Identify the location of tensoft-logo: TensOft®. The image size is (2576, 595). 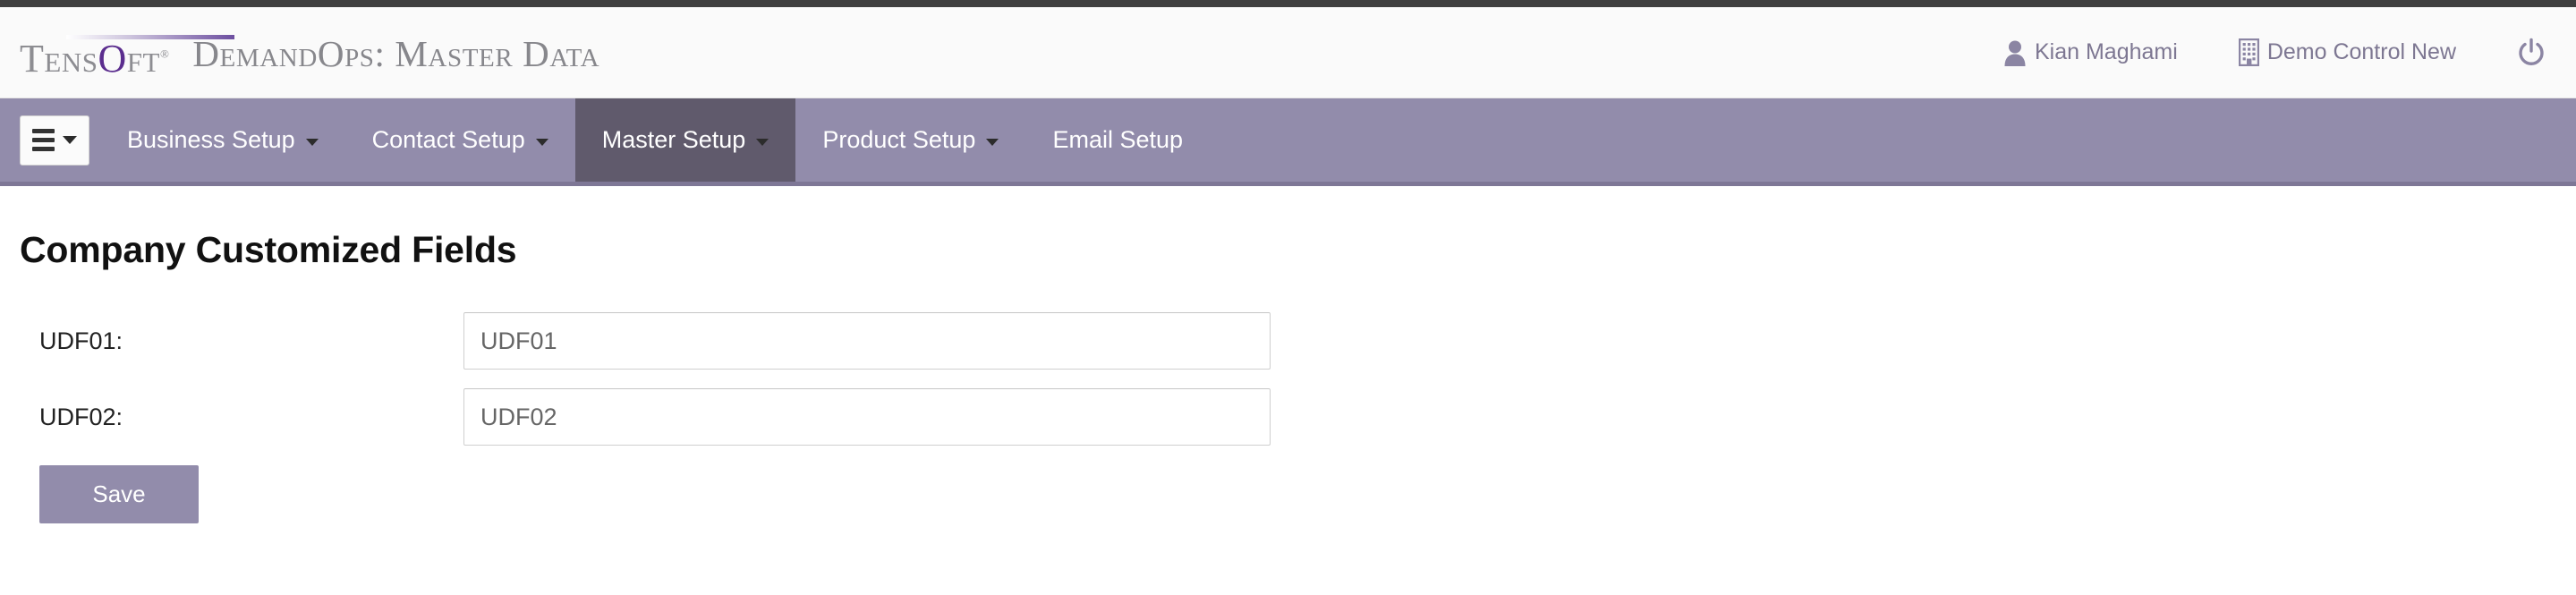
(127, 53).